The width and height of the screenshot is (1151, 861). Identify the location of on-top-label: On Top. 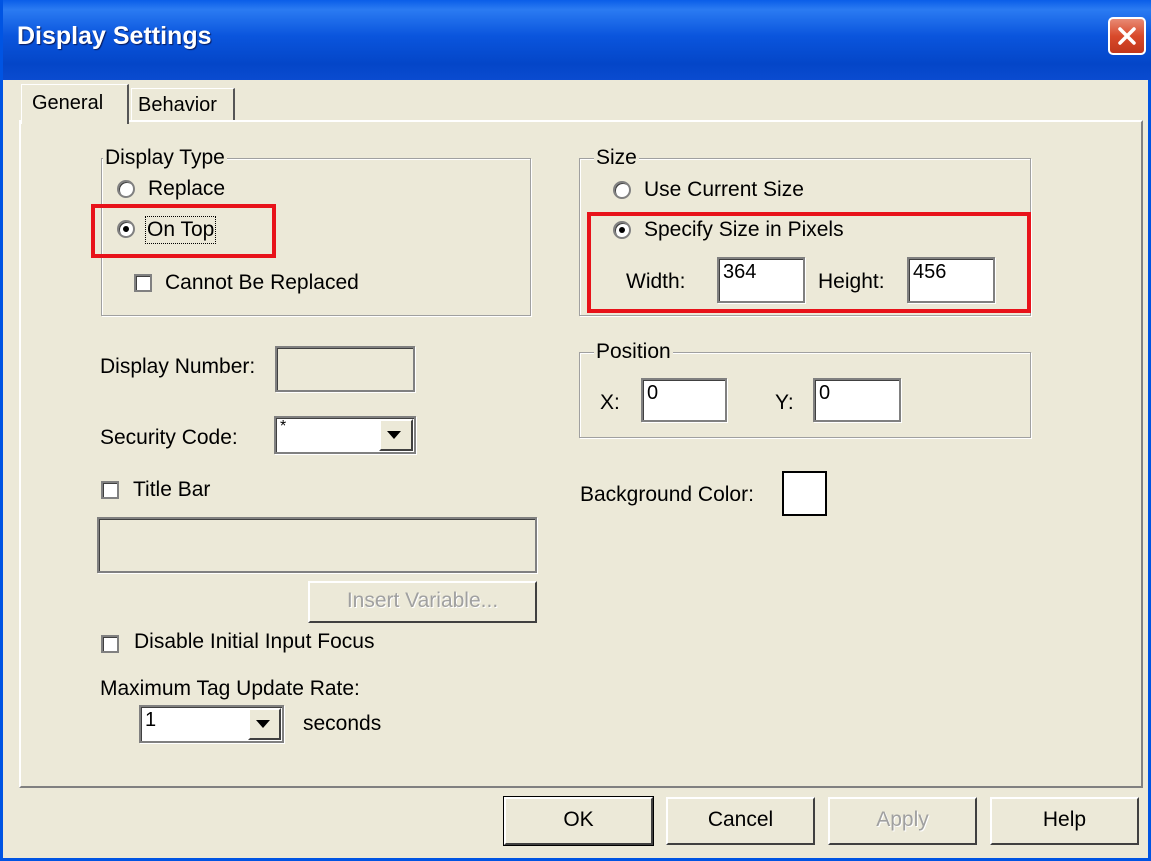
(180, 230).